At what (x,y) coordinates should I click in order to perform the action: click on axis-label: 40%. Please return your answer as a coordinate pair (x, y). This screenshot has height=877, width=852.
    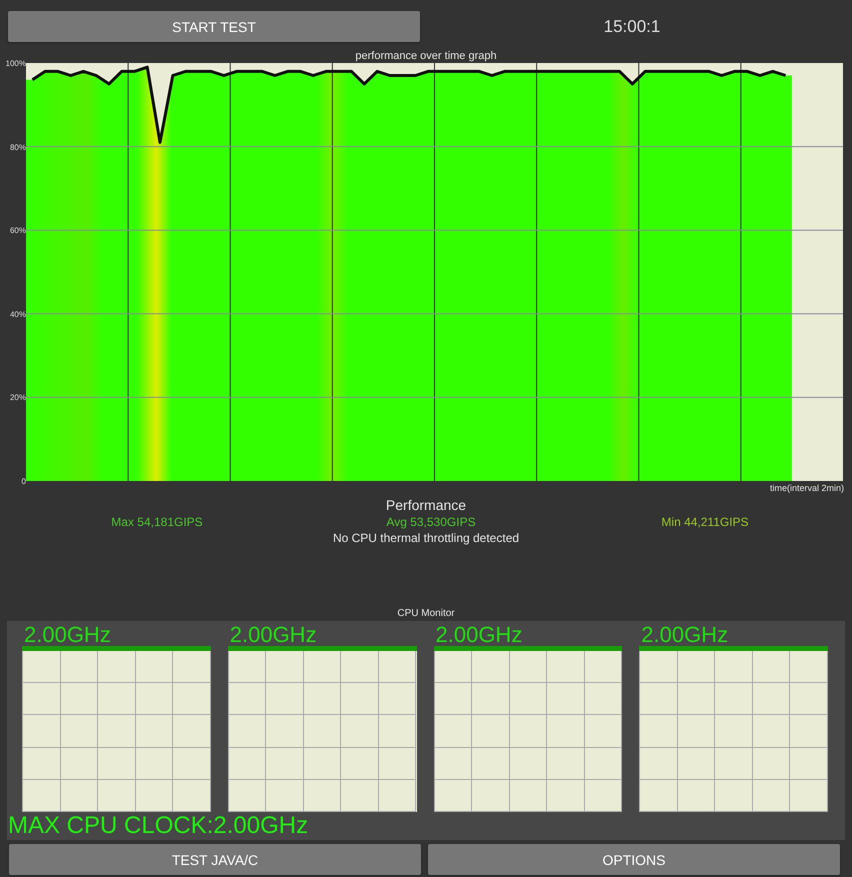
    Looking at the image, I should click on (18, 314).